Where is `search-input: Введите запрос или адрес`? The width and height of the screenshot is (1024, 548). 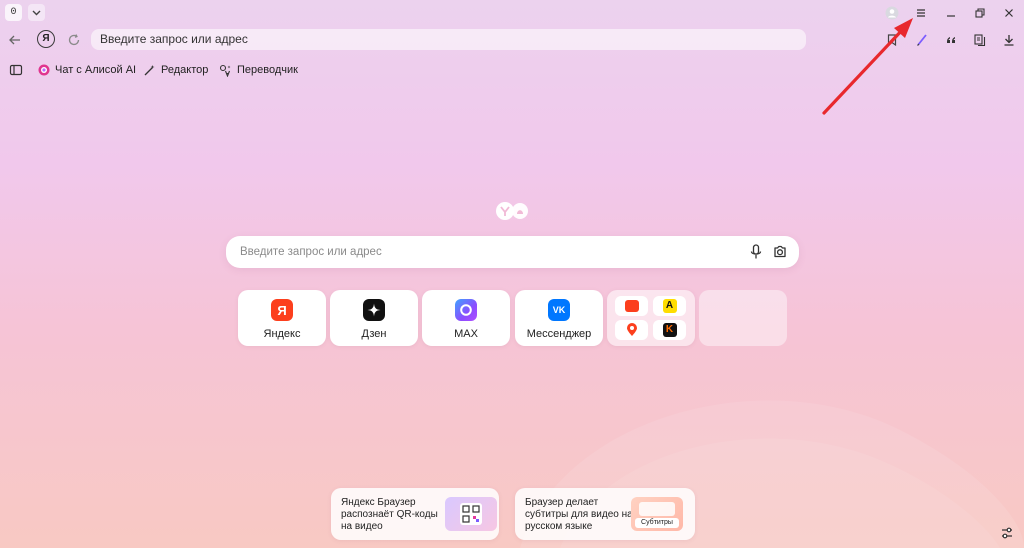 search-input: Введите запрос или адрес is located at coordinates (311, 252).